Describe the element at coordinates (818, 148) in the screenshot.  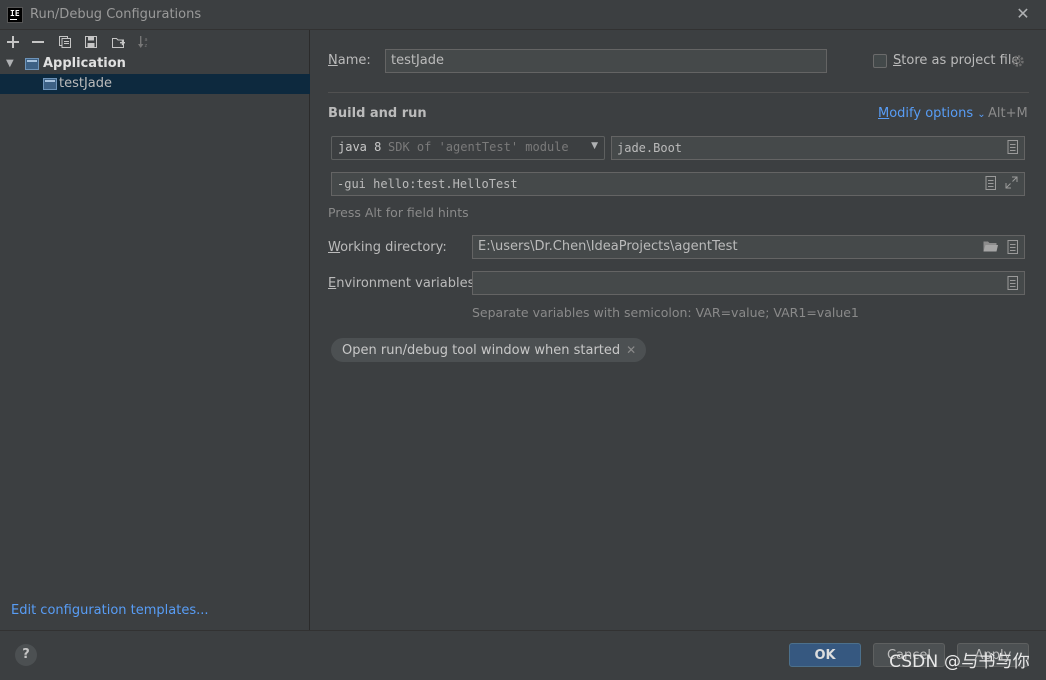
I see `main-class-field: jade.Boot` at that location.